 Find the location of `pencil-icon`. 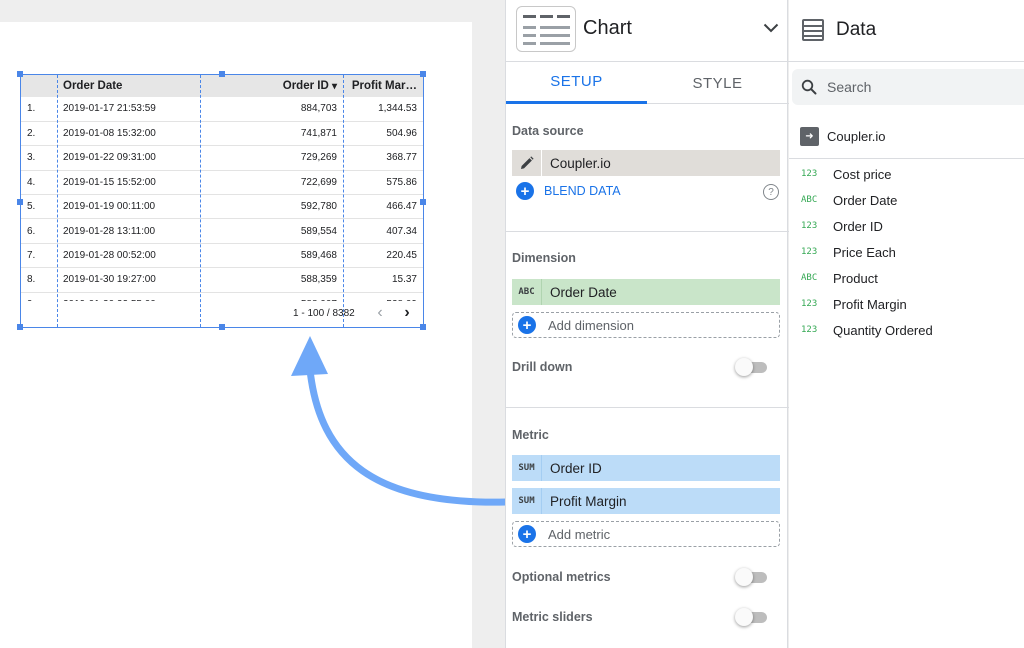

pencil-icon is located at coordinates (527, 163).